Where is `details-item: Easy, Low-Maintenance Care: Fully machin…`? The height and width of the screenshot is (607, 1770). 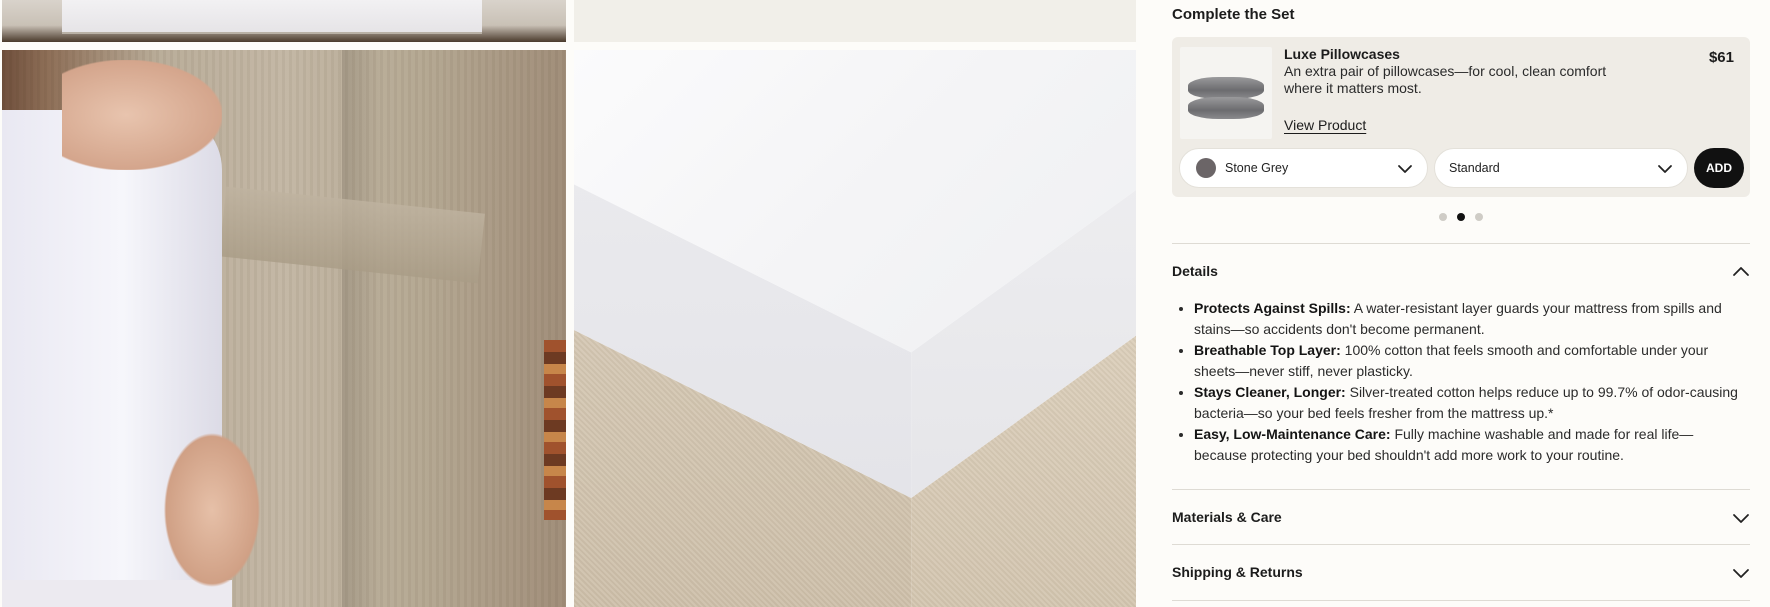
details-item: Easy, Low-Maintenance Care: Fully machin… is located at coordinates (1469, 445).